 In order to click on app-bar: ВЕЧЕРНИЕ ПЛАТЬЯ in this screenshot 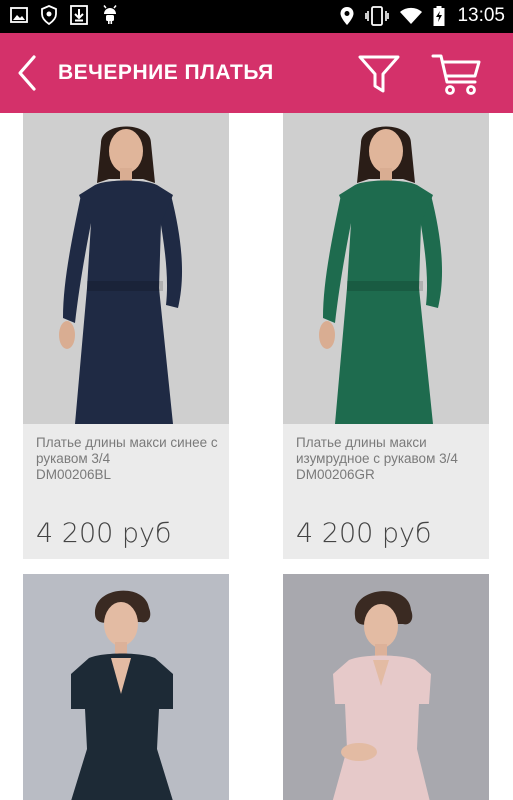, I will do `click(256, 73)`.